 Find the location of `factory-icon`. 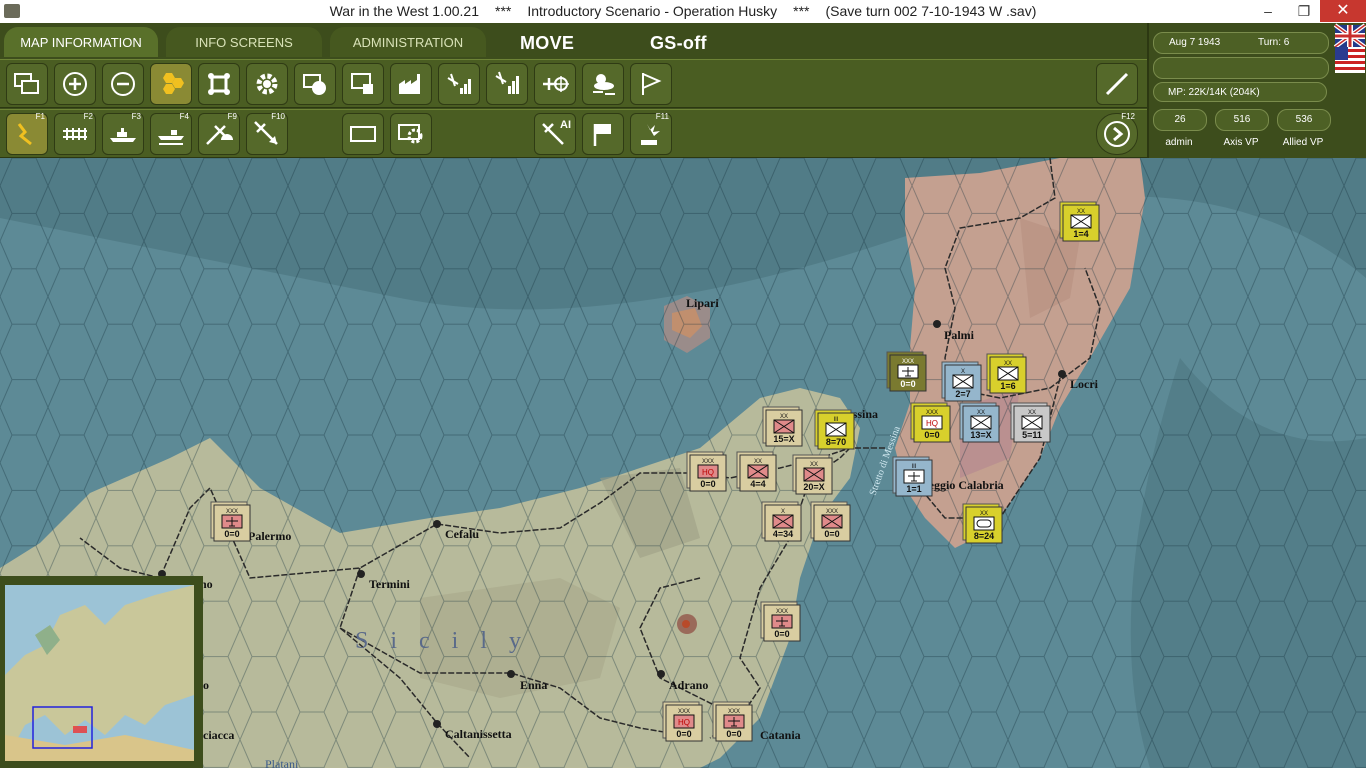

factory-icon is located at coordinates (409, 84).